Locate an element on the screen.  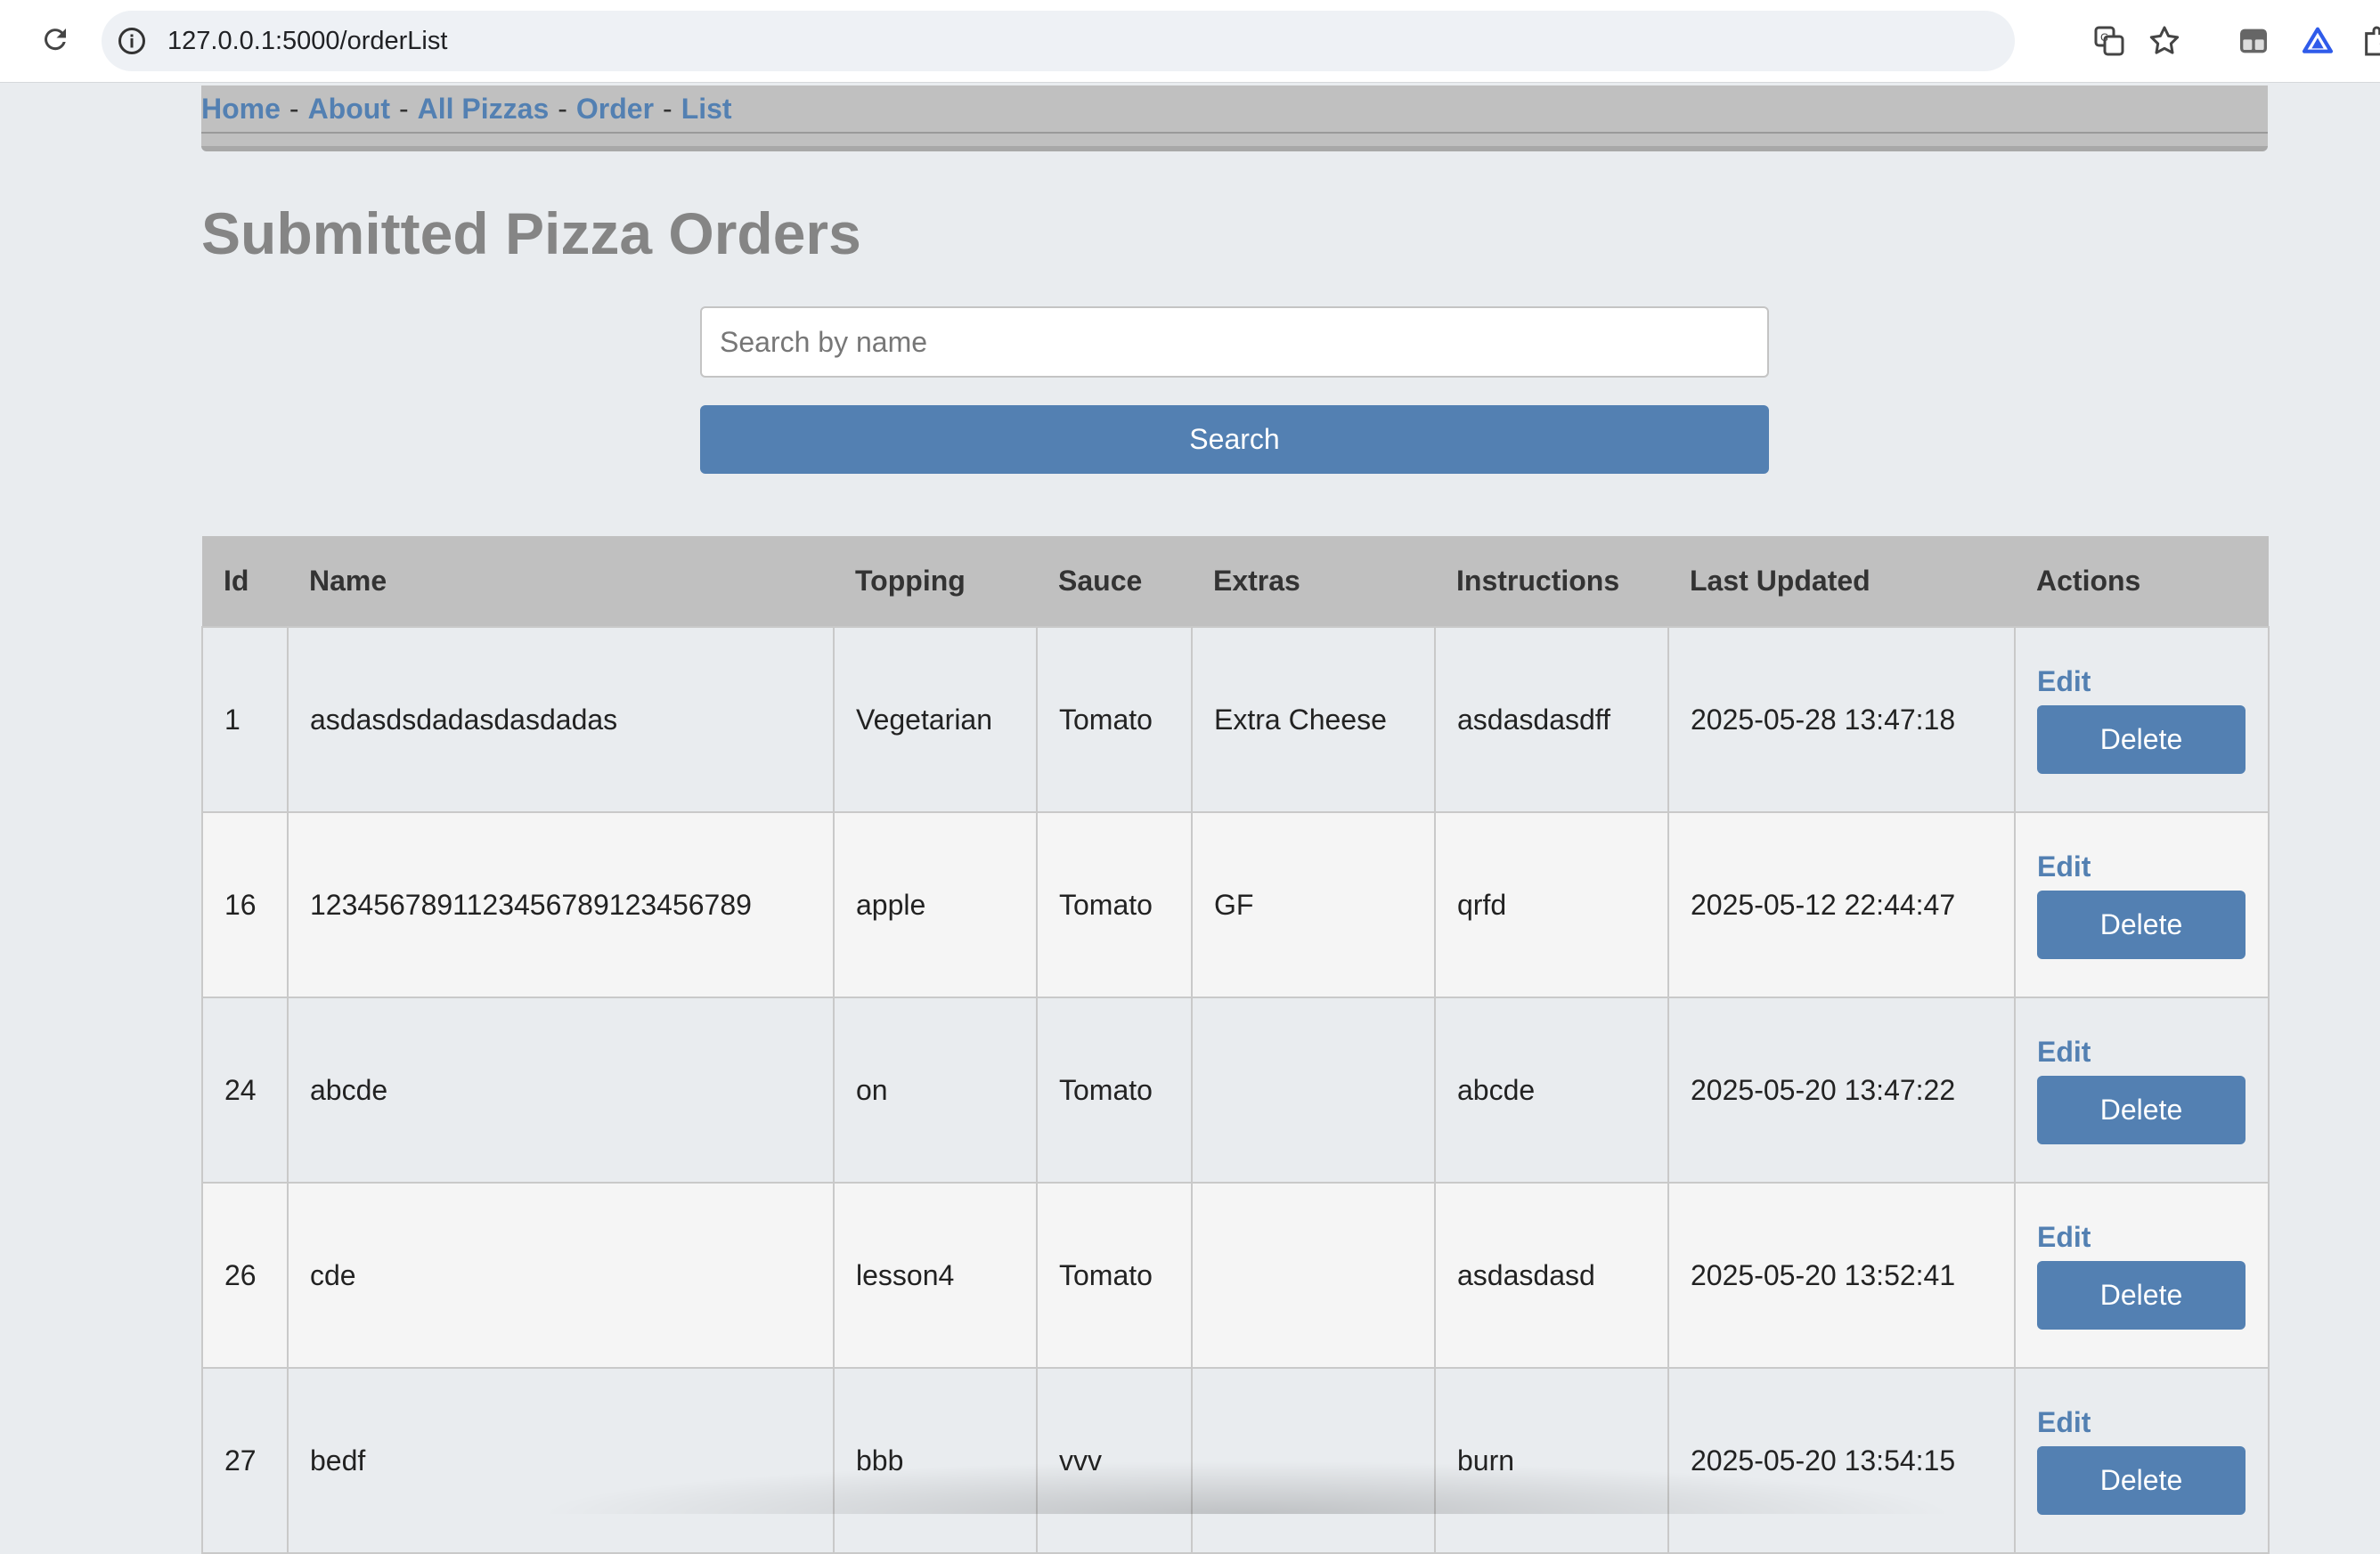
translate-icon: G is located at coordinates (2109, 41).